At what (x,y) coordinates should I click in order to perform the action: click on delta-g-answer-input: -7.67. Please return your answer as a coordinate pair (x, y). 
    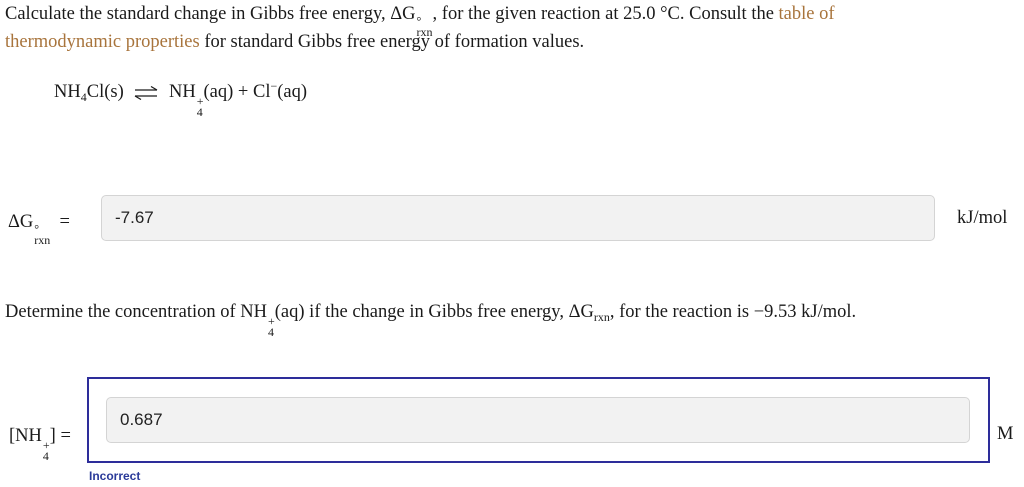
    Looking at the image, I should click on (518, 218).